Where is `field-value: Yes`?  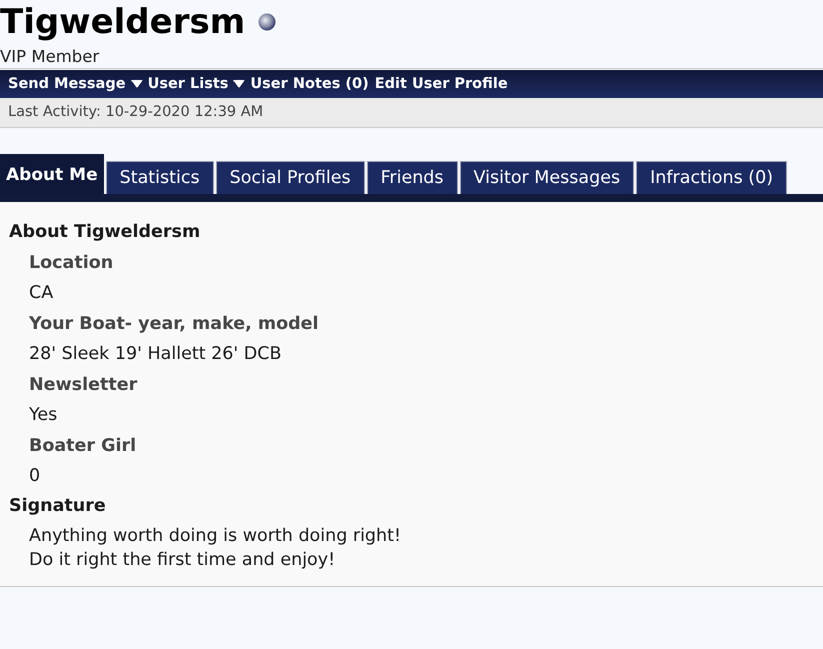 field-value: Yes is located at coordinates (43, 415).